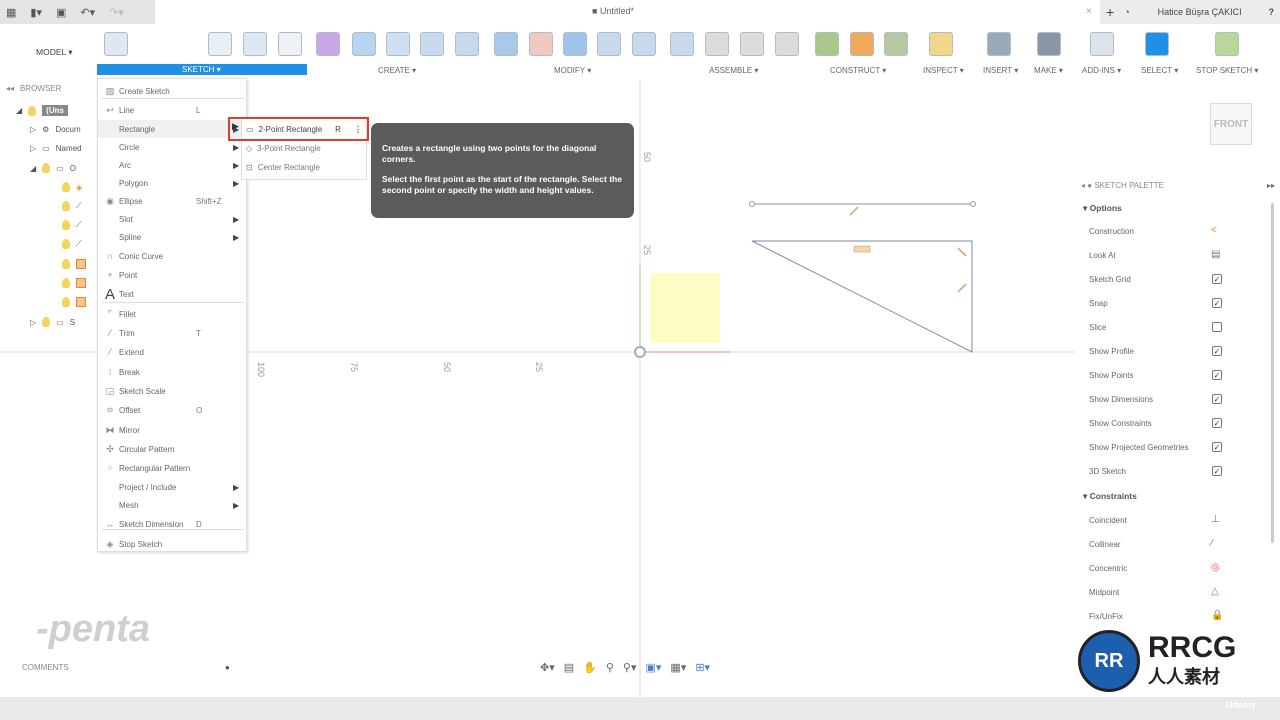 The image size is (1280, 720). What do you see at coordinates (172, 505) in the screenshot?
I see `menu-item-mesh: Mesh ▶` at bounding box center [172, 505].